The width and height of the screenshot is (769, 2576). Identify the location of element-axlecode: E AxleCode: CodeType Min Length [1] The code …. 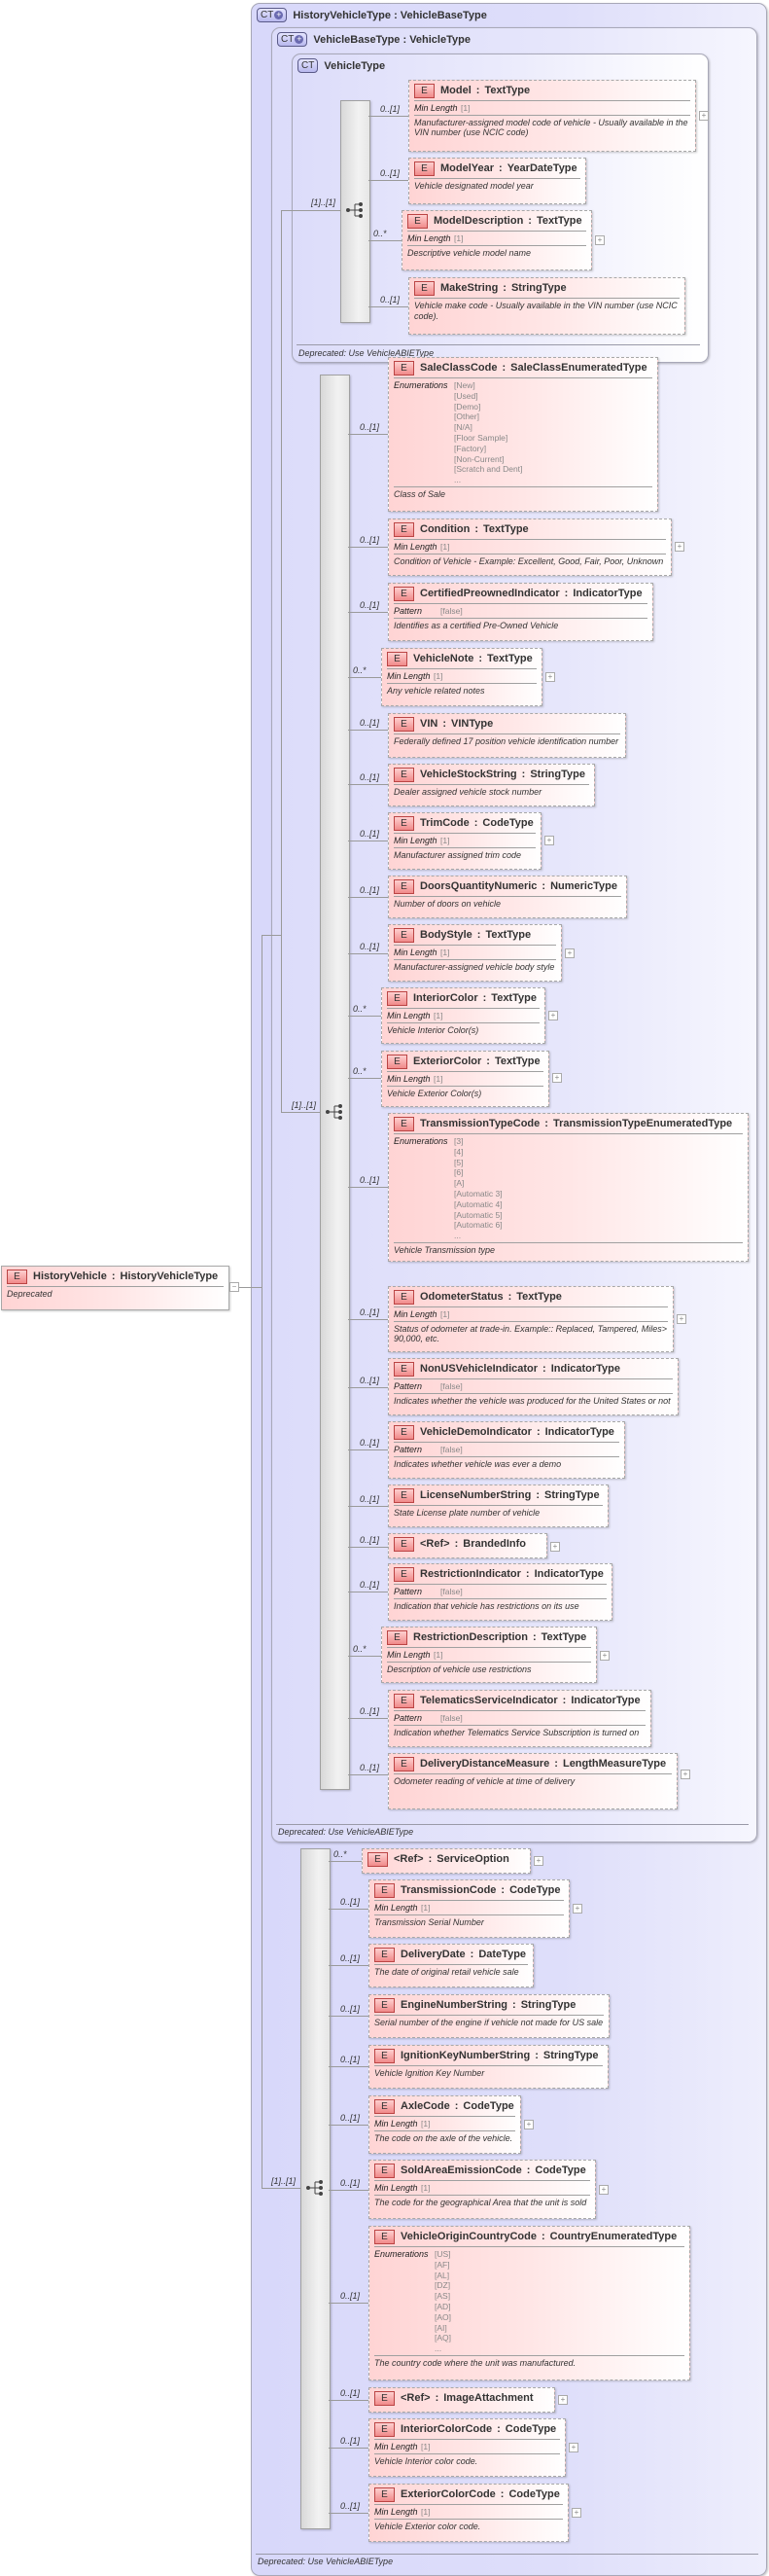
(444, 2124).